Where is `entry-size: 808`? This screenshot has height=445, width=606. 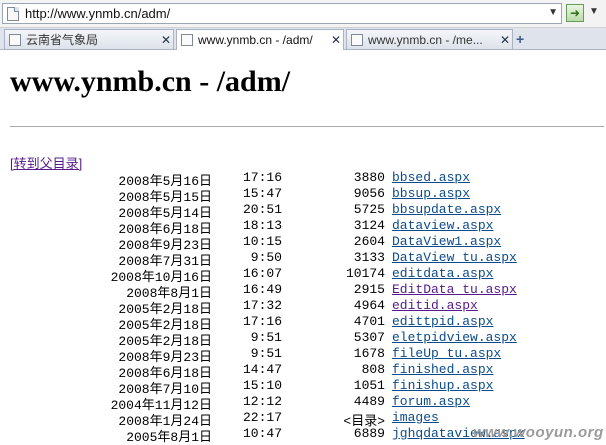
entry-size: 808 is located at coordinates (373, 369).